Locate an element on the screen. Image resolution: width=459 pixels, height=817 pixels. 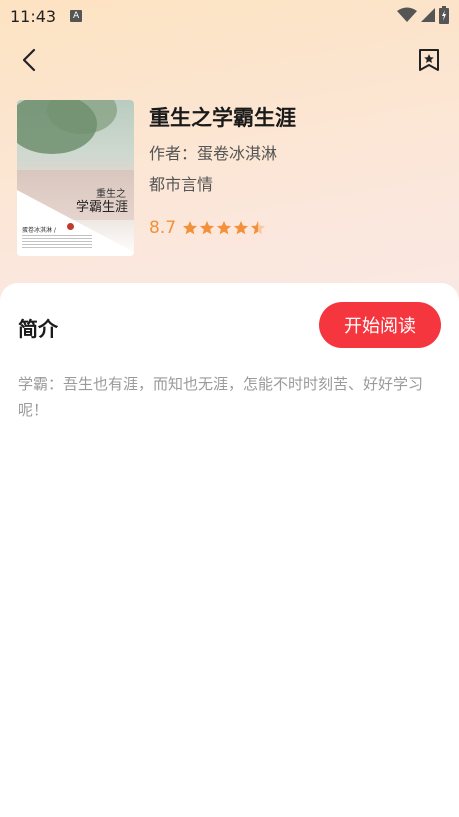
back-button is located at coordinates (29, 60).